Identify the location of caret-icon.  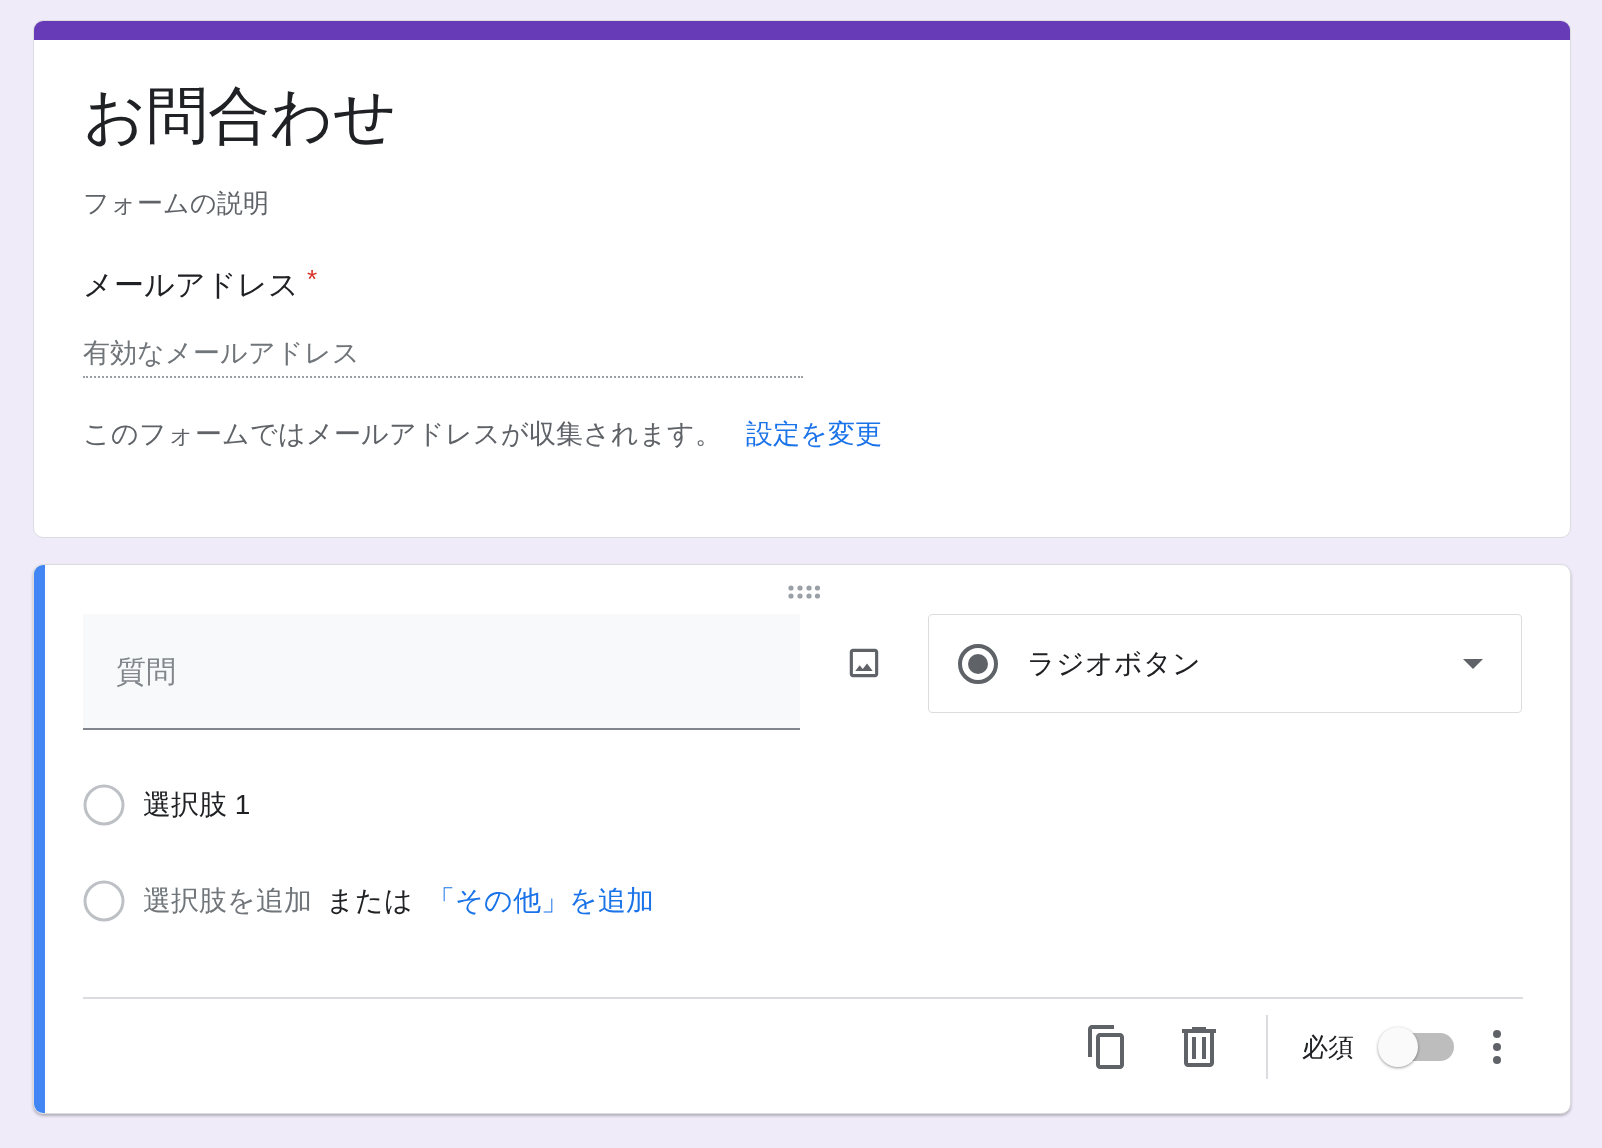
(1473, 663).